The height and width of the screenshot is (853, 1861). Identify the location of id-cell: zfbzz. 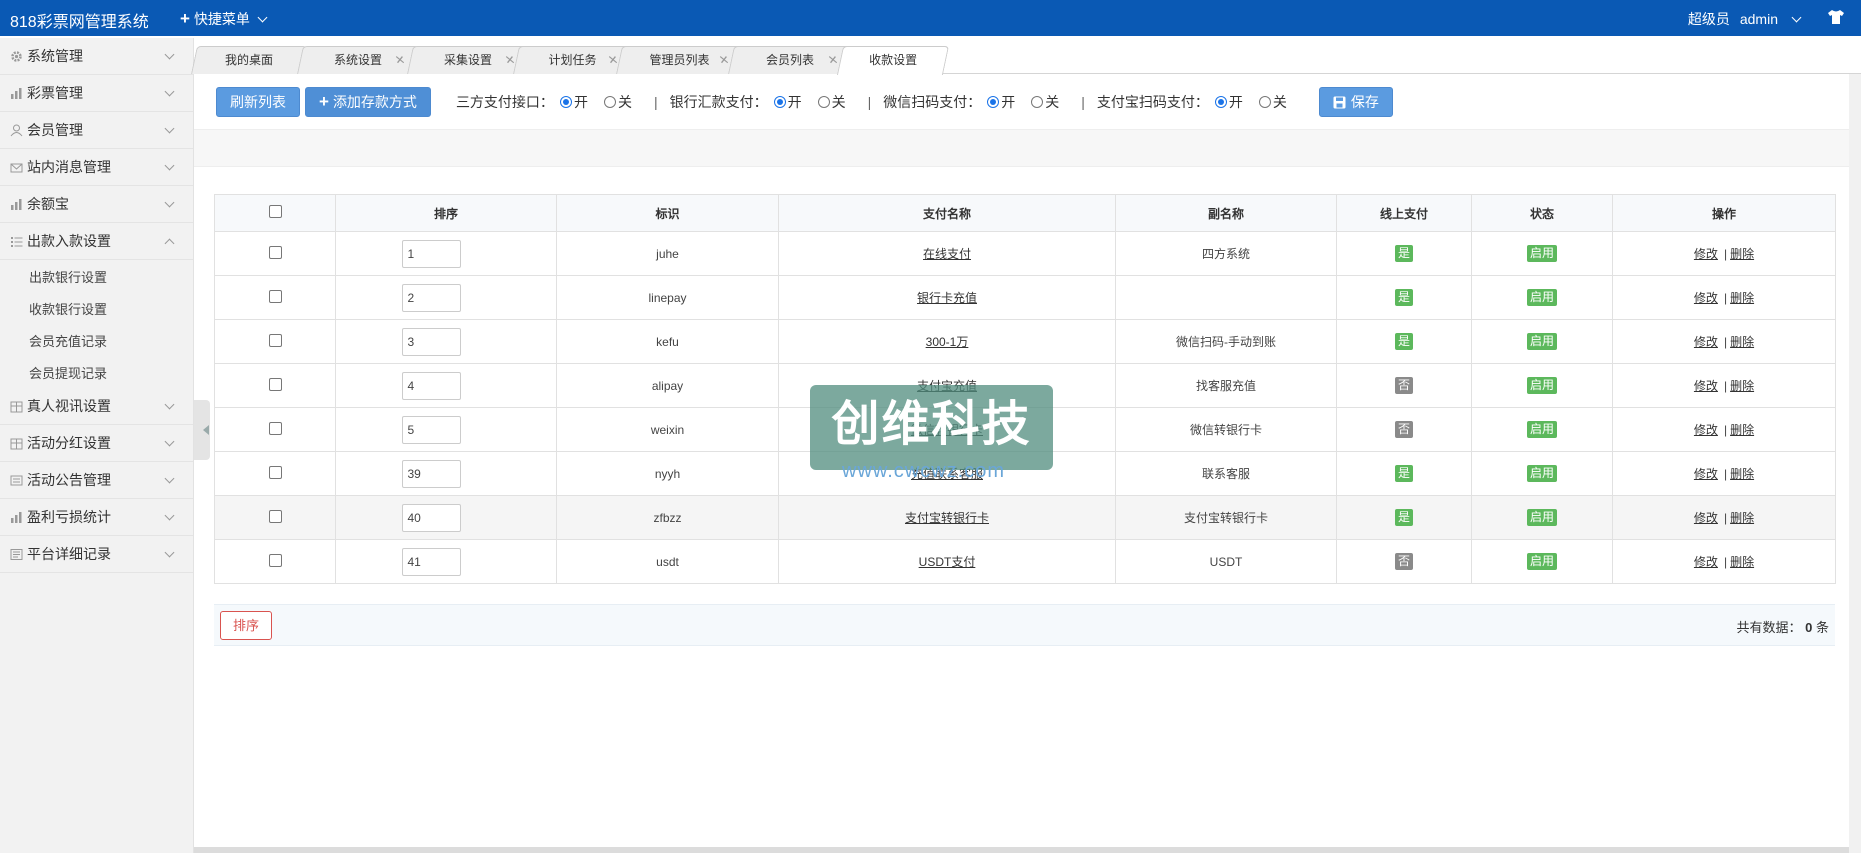
(667, 517).